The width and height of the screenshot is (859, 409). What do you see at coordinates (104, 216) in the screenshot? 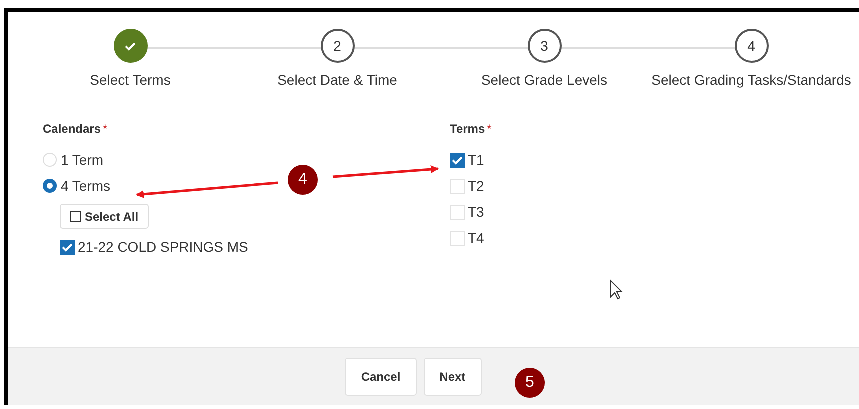
I see `select-all-button: Select All` at bounding box center [104, 216].